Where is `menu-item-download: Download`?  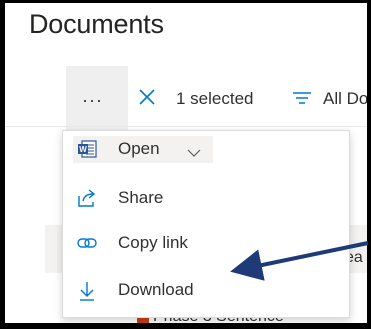
menu-item-download: Download is located at coordinates (206, 290).